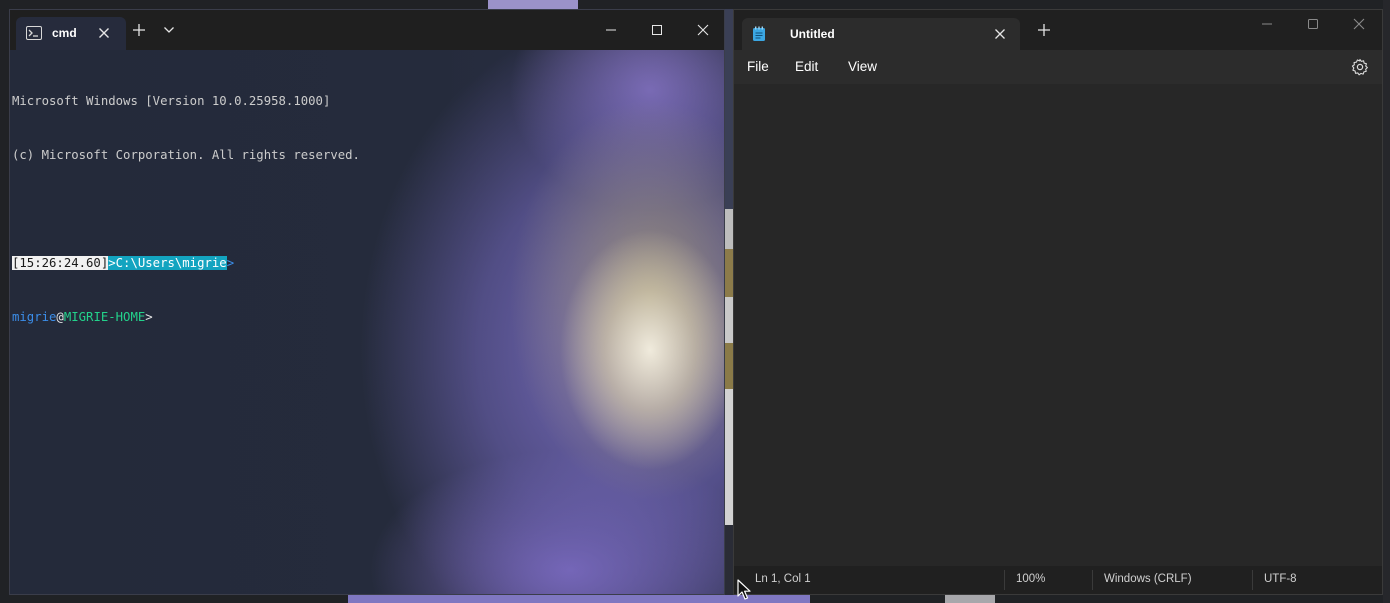 The height and width of the screenshot is (603, 1390). I want to click on prompt-host: MIGRIE-HOME, so click(104, 317).